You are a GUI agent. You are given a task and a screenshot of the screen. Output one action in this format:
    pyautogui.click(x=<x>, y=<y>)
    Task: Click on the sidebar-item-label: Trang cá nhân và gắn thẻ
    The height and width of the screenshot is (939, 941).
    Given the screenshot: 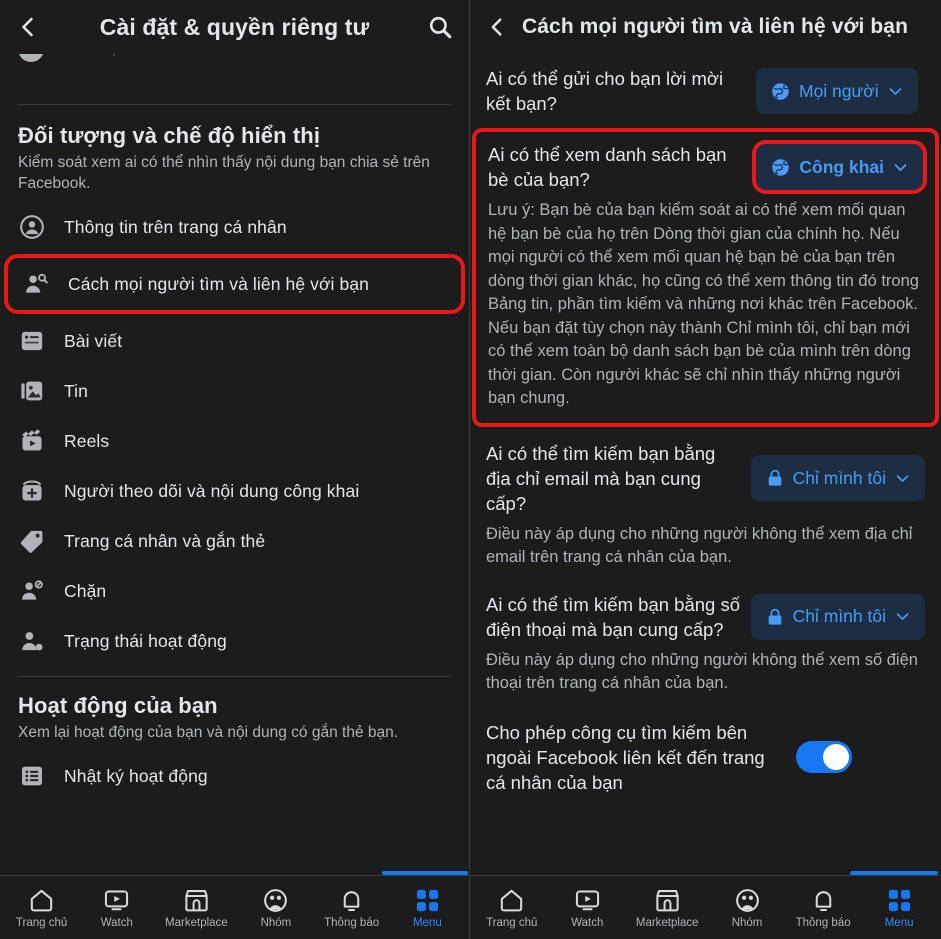 What is the action you would take?
    pyautogui.click(x=165, y=540)
    